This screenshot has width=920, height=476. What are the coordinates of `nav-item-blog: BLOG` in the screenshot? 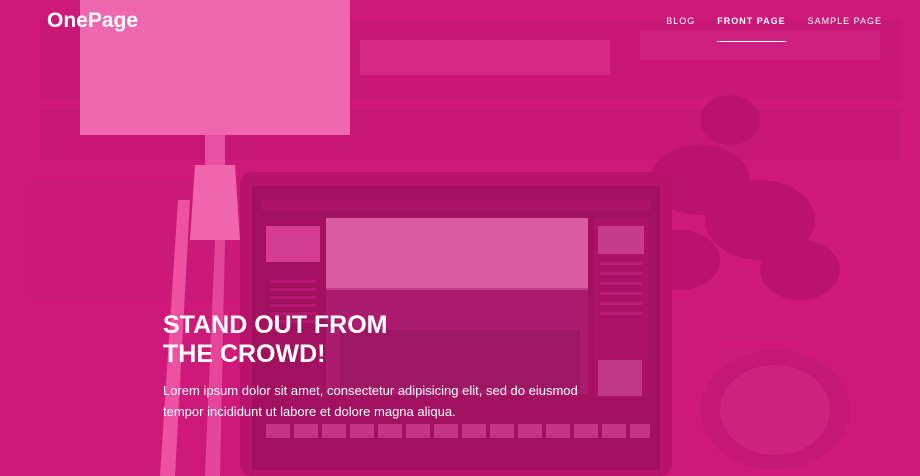 It's located at (680, 29).